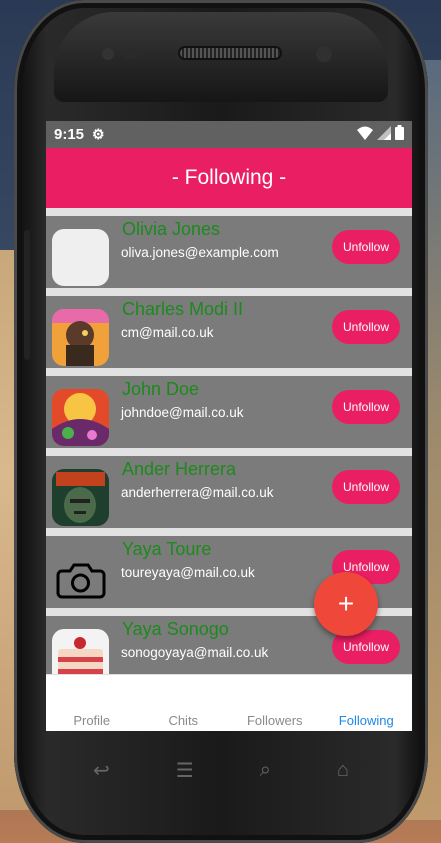 The width and height of the screenshot is (441, 843). I want to click on user-email: sonogoyaya@mail.co.uk, so click(195, 652).